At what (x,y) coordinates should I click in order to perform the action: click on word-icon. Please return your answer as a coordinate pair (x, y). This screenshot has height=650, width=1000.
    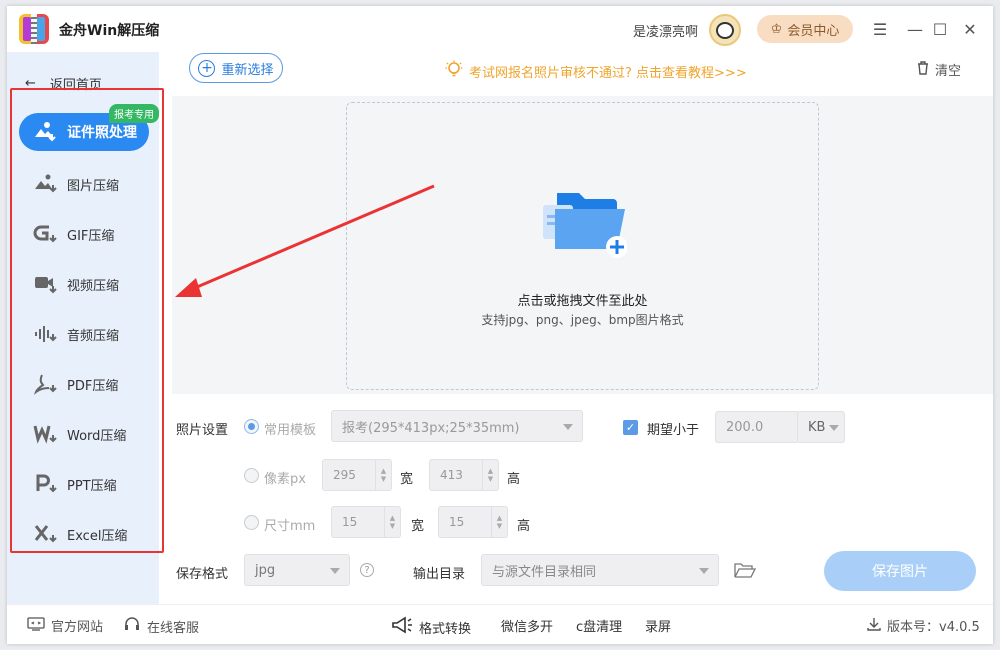
    Looking at the image, I should click on (46, 434).